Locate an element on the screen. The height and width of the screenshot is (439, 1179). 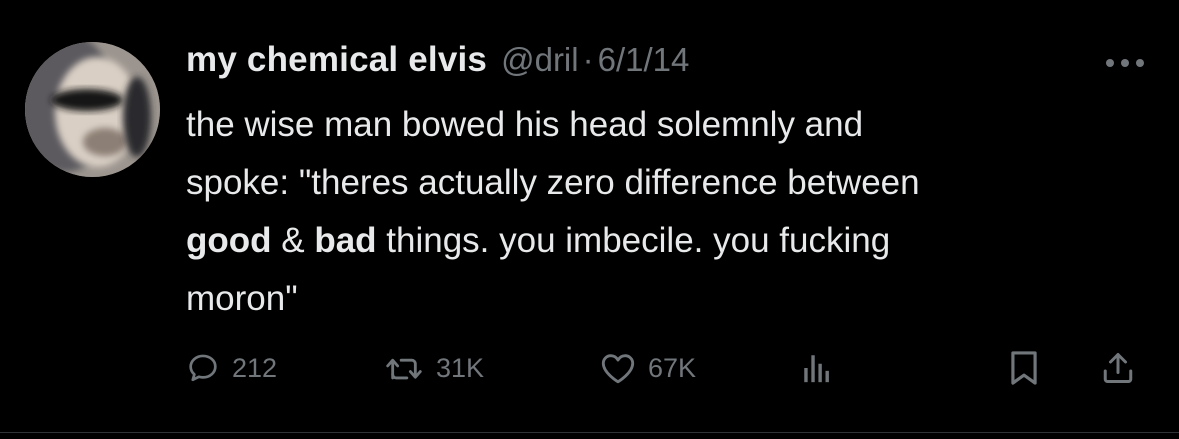
like-count: 67K is located at coordinates (672, 367).